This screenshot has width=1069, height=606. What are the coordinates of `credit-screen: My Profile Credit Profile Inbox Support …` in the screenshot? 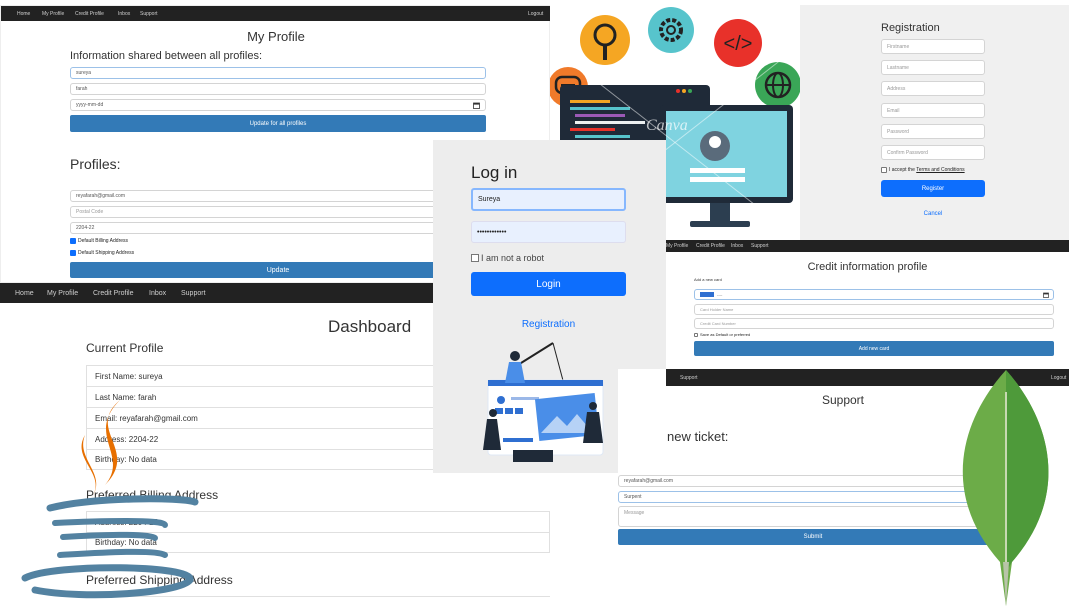 It's located at (867, 304).